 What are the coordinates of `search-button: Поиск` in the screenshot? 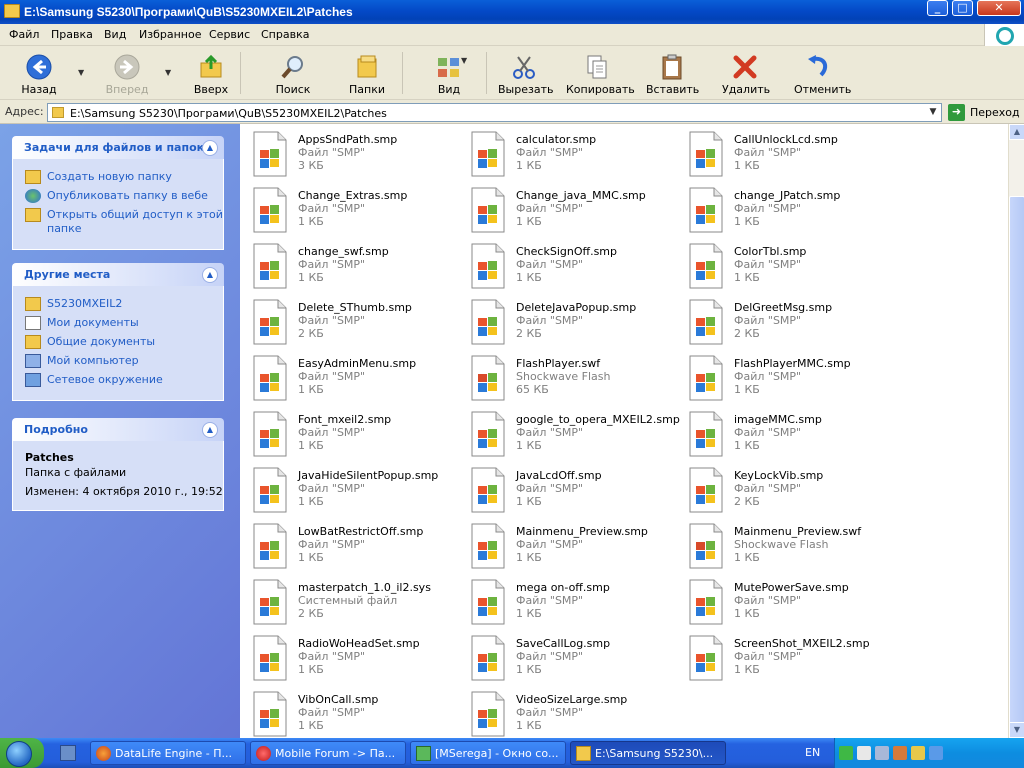 It's located at (293, 73).